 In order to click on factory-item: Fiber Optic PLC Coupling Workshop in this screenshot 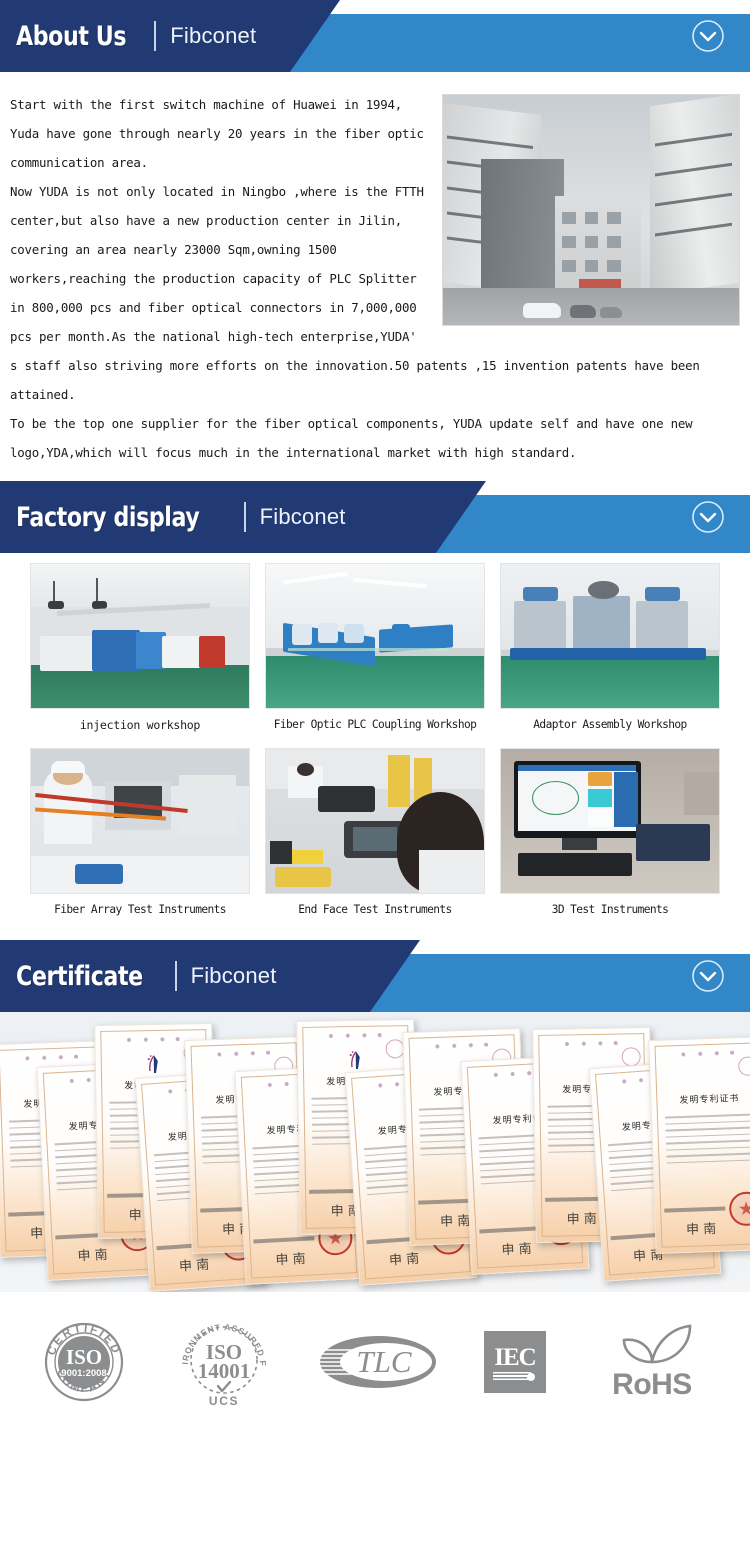, I will do `click(375, 655)`.